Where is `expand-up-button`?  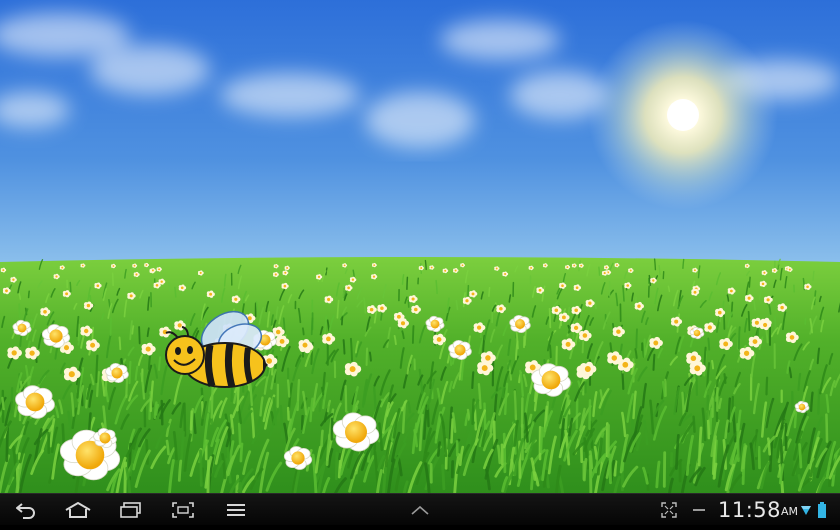
expand-up-button is located at coordinates (420, 510).